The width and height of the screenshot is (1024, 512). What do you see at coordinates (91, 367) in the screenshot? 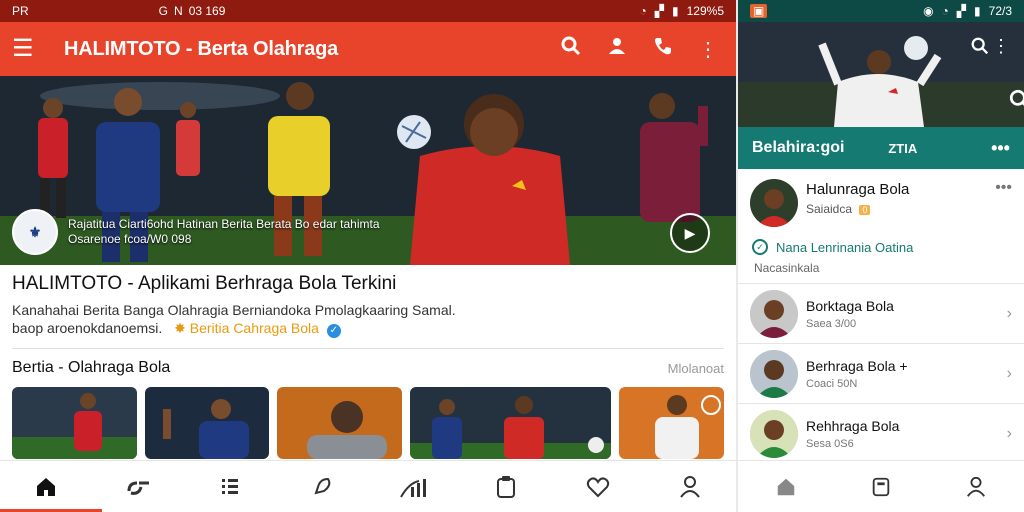
I see `section-title: Bertia - Olahraga Bola` at bounding box center [91, 367].